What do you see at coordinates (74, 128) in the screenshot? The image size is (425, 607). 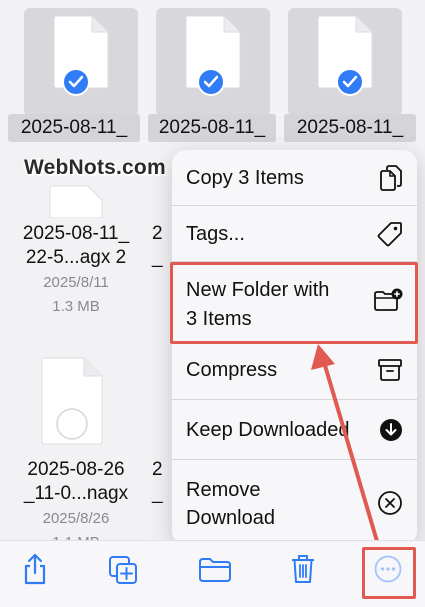 I see `file-name-1: 2025-08-11_` at bounding box center [74, 128].